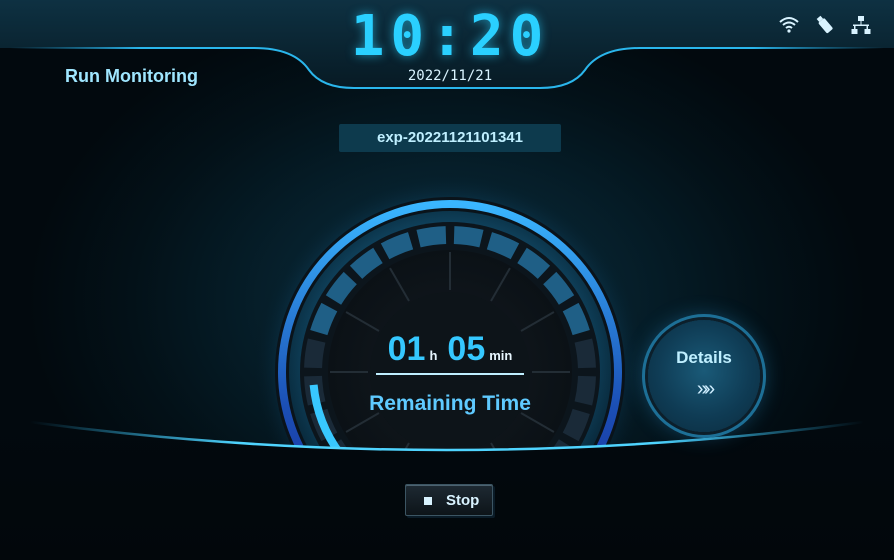 Image resolution: width=894 pixels, height=560 pixels. I want to click on remaining-time-label: Remaining Time, so click(450, 403).